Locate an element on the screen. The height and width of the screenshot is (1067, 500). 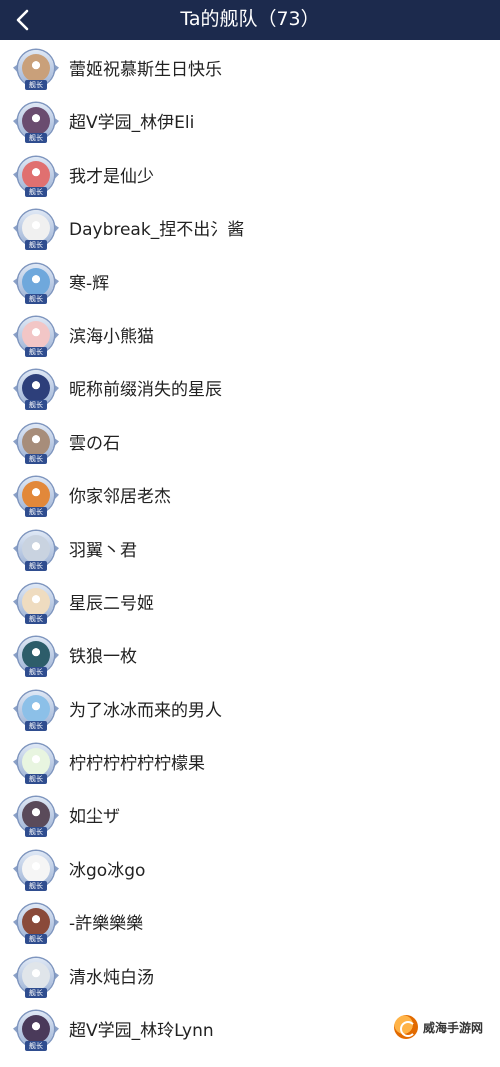
list-item: 舰长 铁狼一枚 is located at coordinates (250, 657).